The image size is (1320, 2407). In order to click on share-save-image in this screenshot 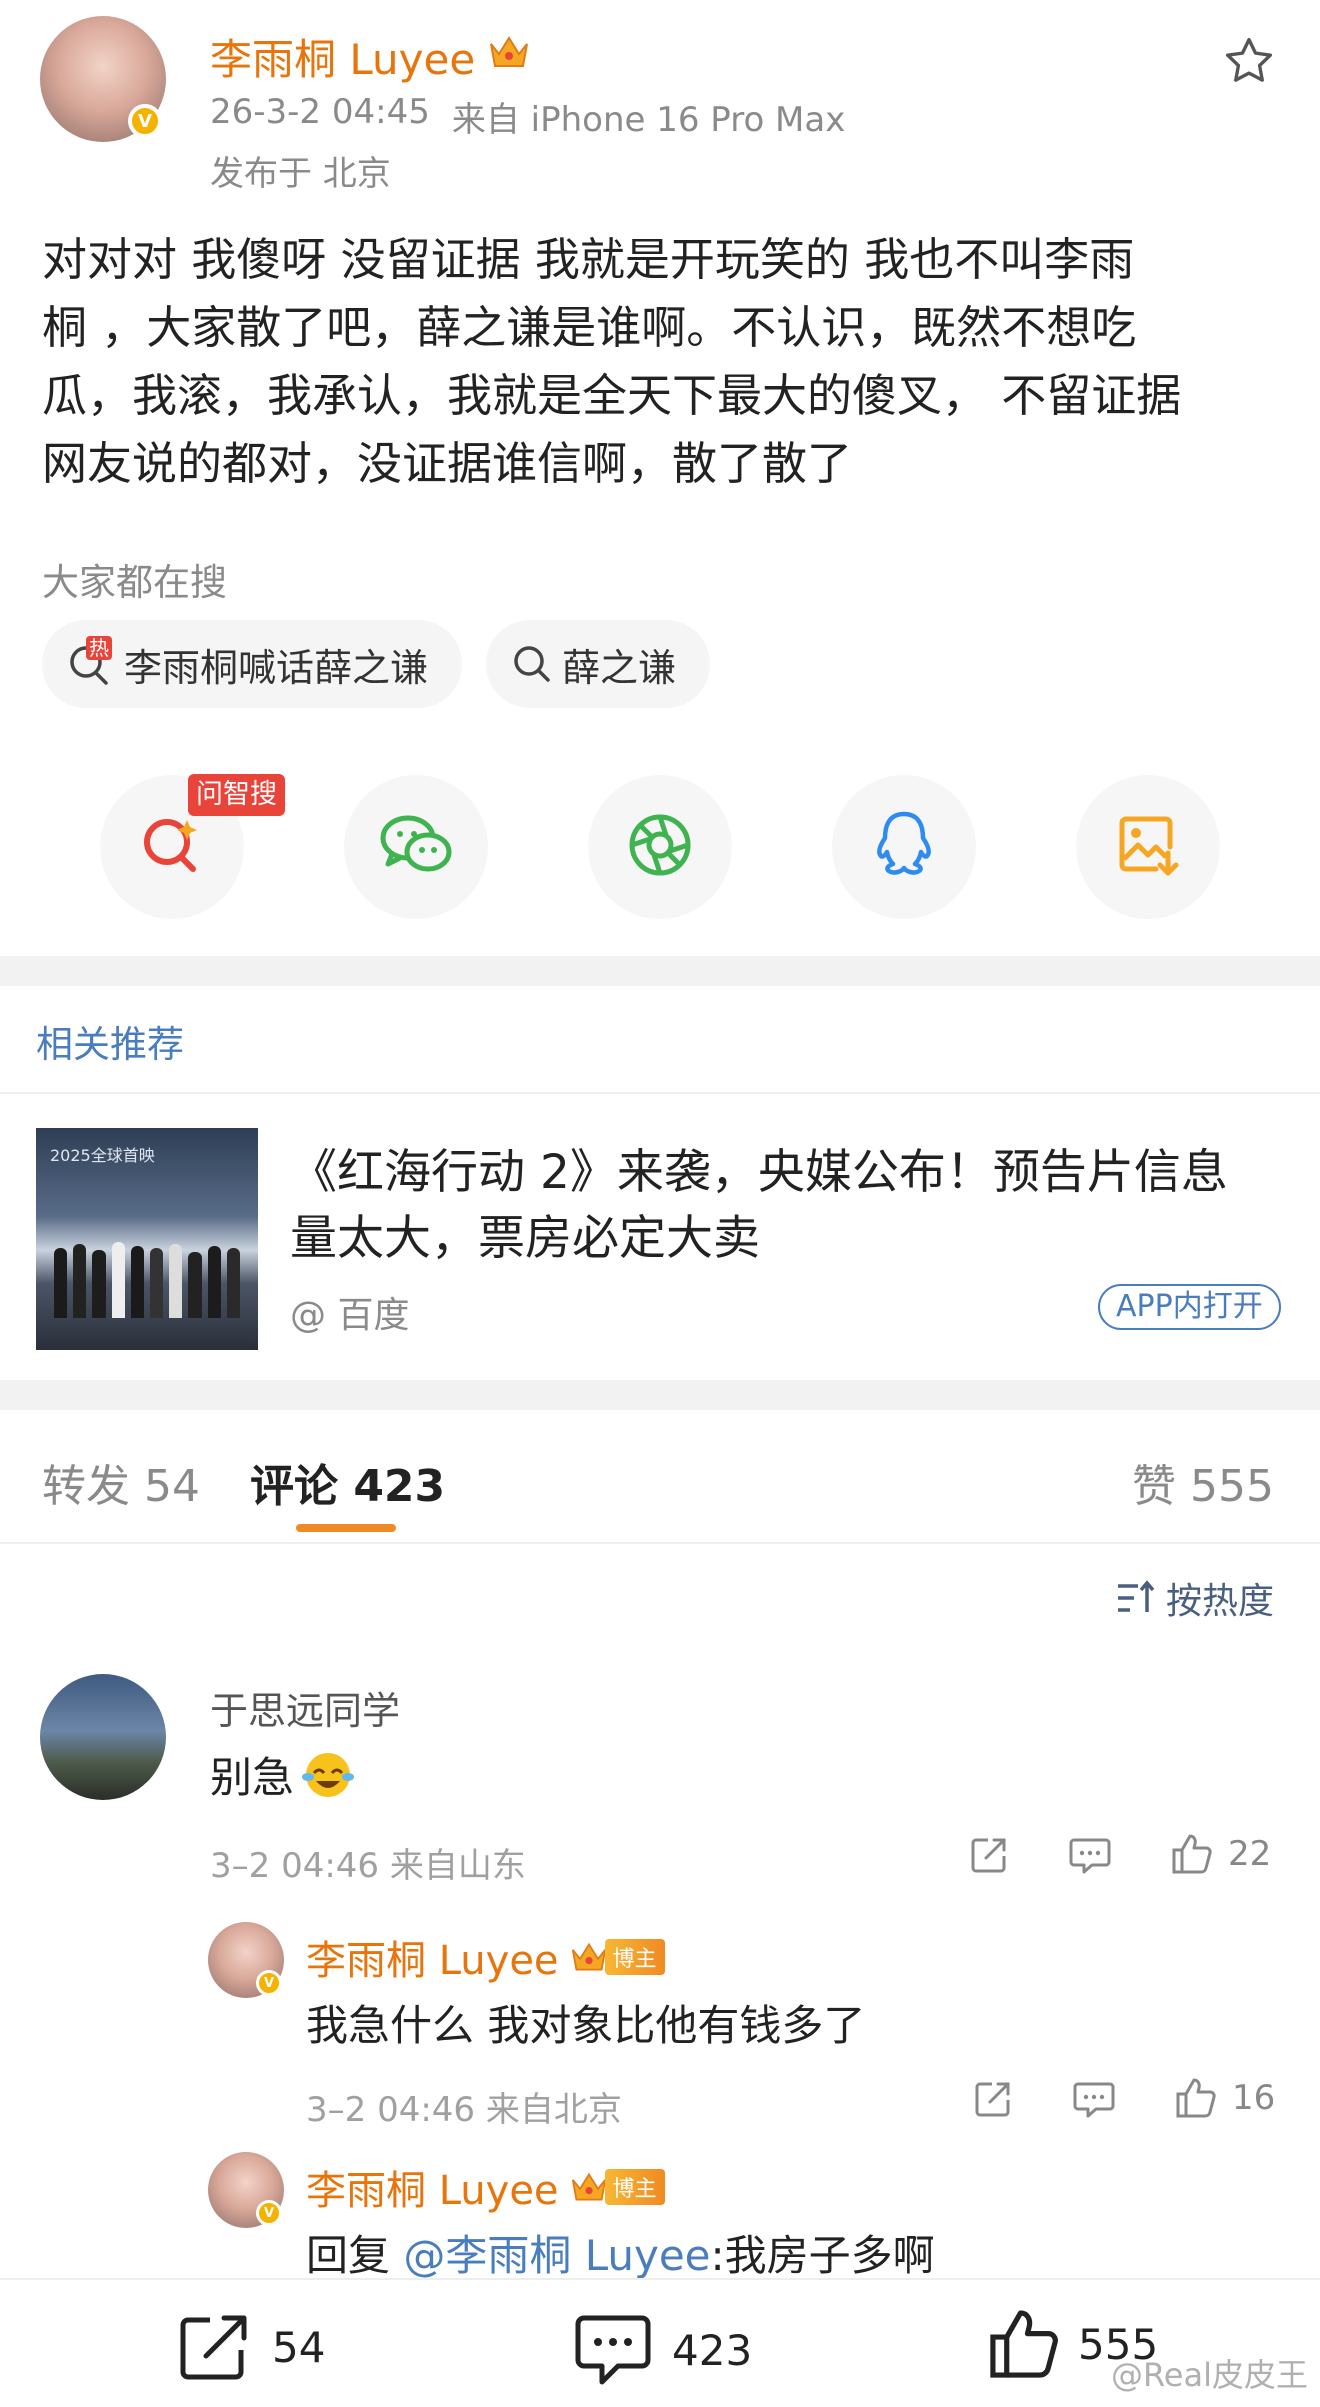, I will do `click(1148, 847)`.